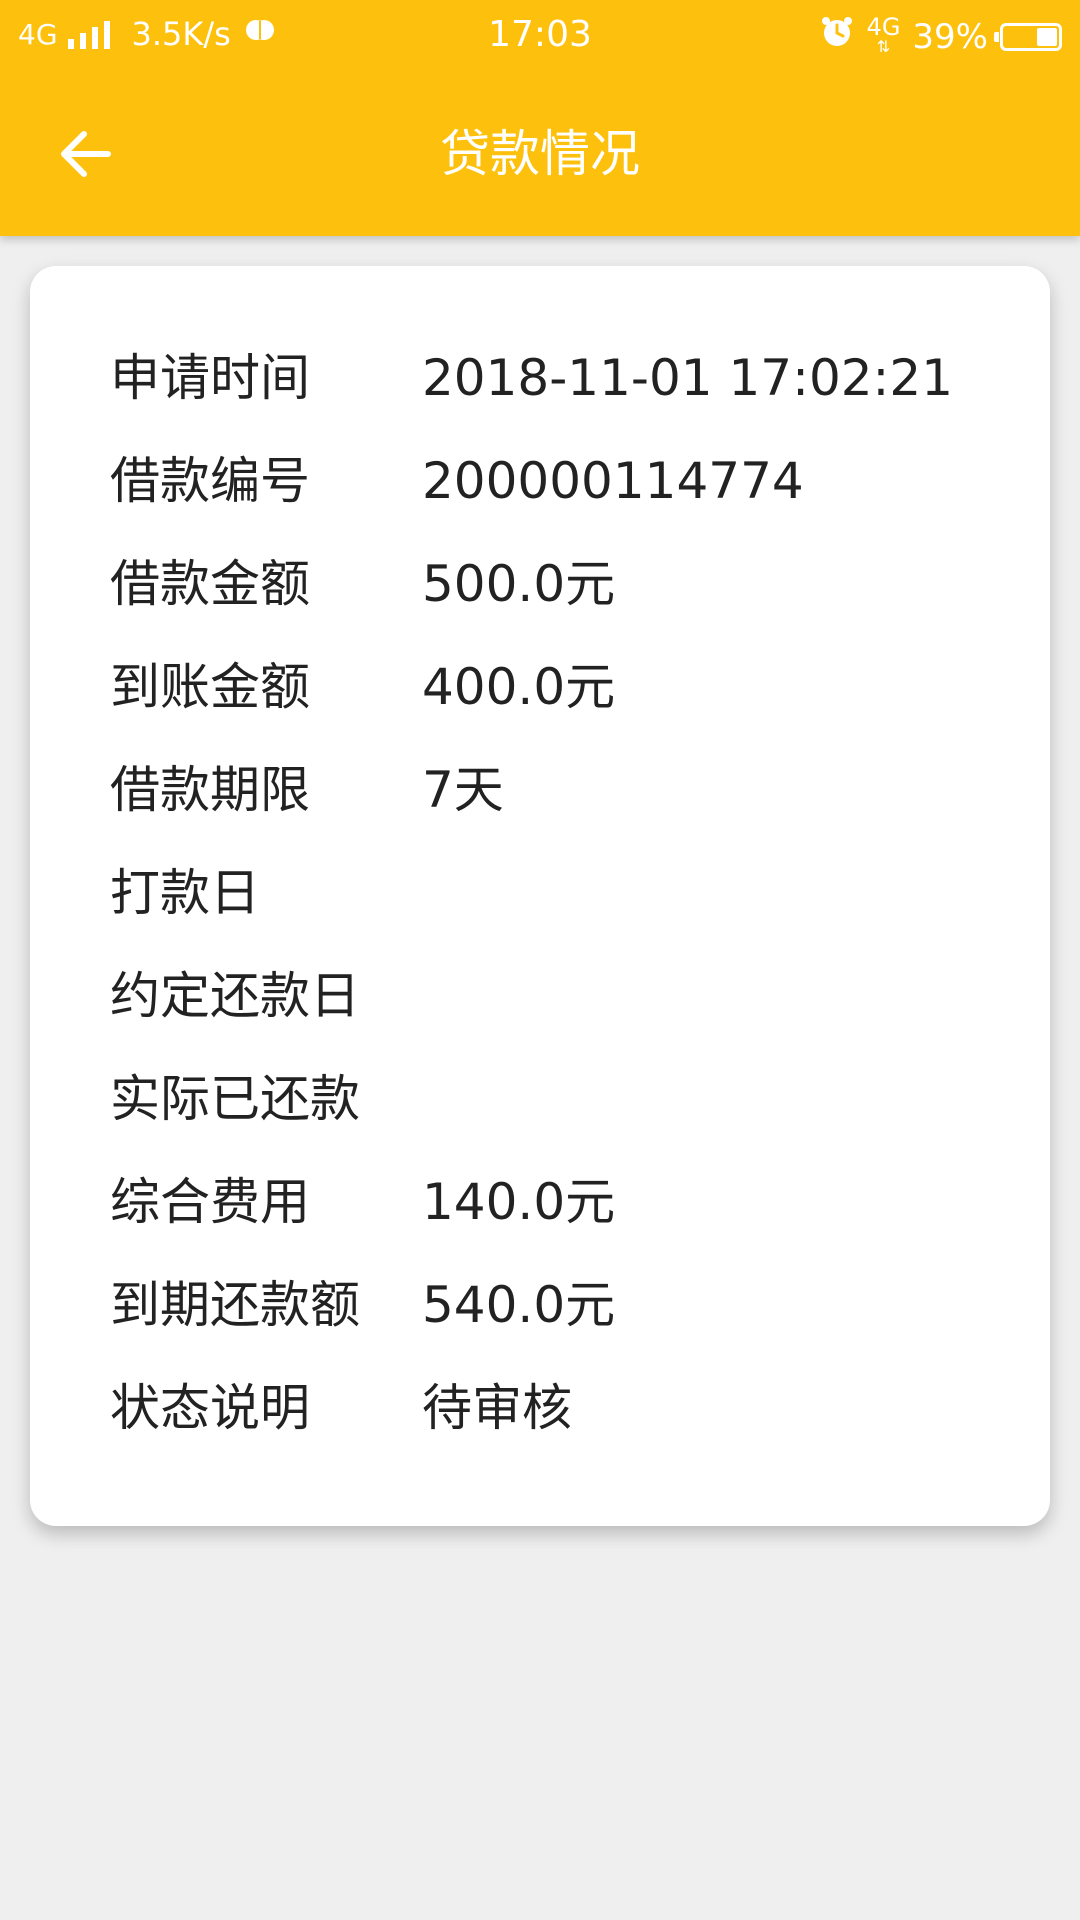 This screenshot has height=1920, width=1080. I want to click on detail-row-due-amount: 到期还款额 540.0元, so click(550, 1320).